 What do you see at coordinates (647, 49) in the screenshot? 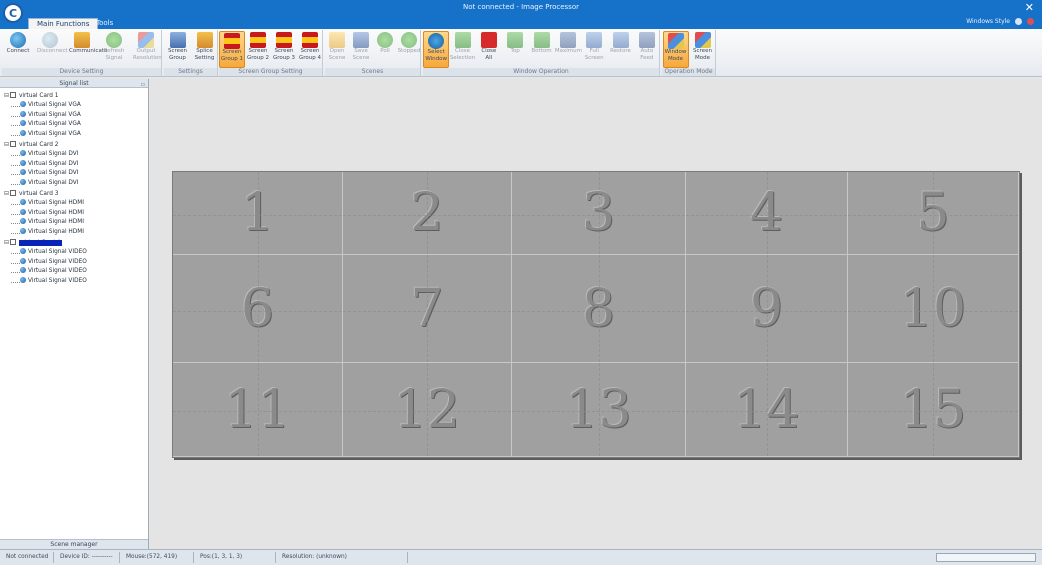
I see `ribbon-button: Auto Feed` at bounding box center [647, 49].